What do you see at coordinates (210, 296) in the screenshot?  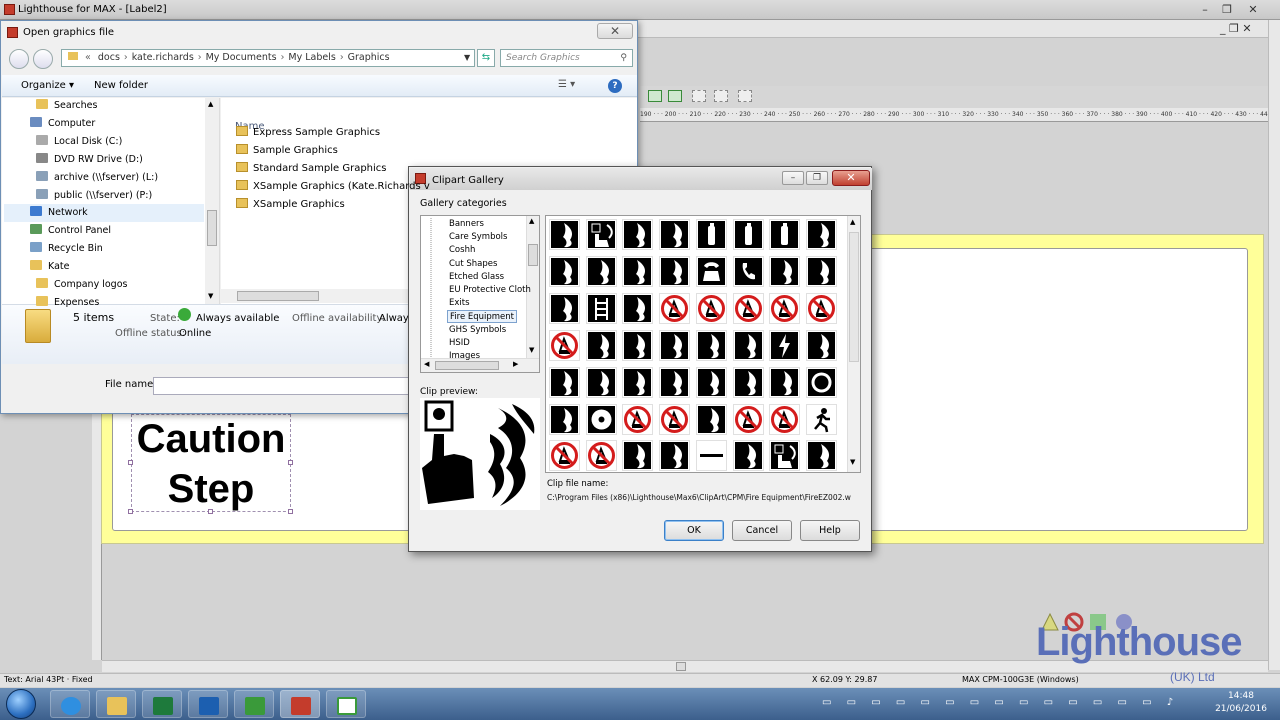 I see `scroll-down-icon: ▼` at bounding box center [210, 296].